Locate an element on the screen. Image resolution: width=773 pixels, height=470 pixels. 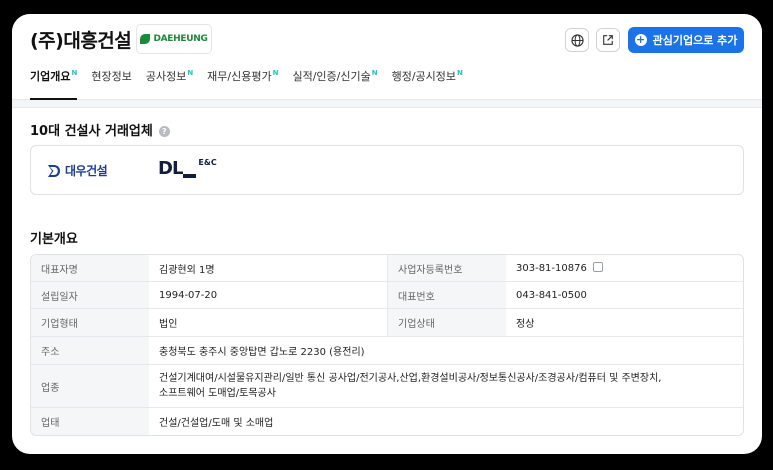
tab-site-info: 현장정보 is located at coordinates (111, 82).